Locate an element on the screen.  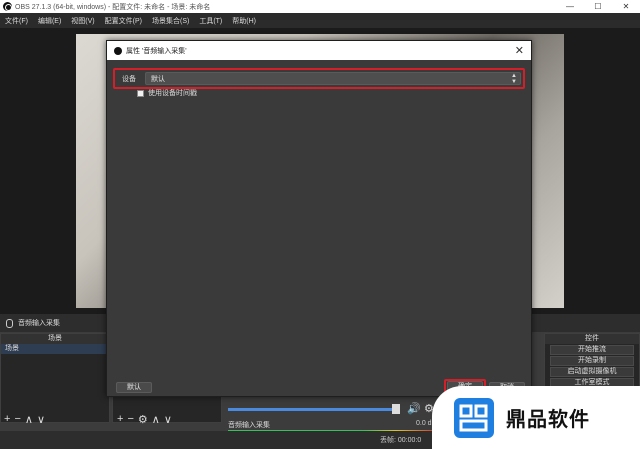
add-source-icon: + is located at coordinates (120, 419).